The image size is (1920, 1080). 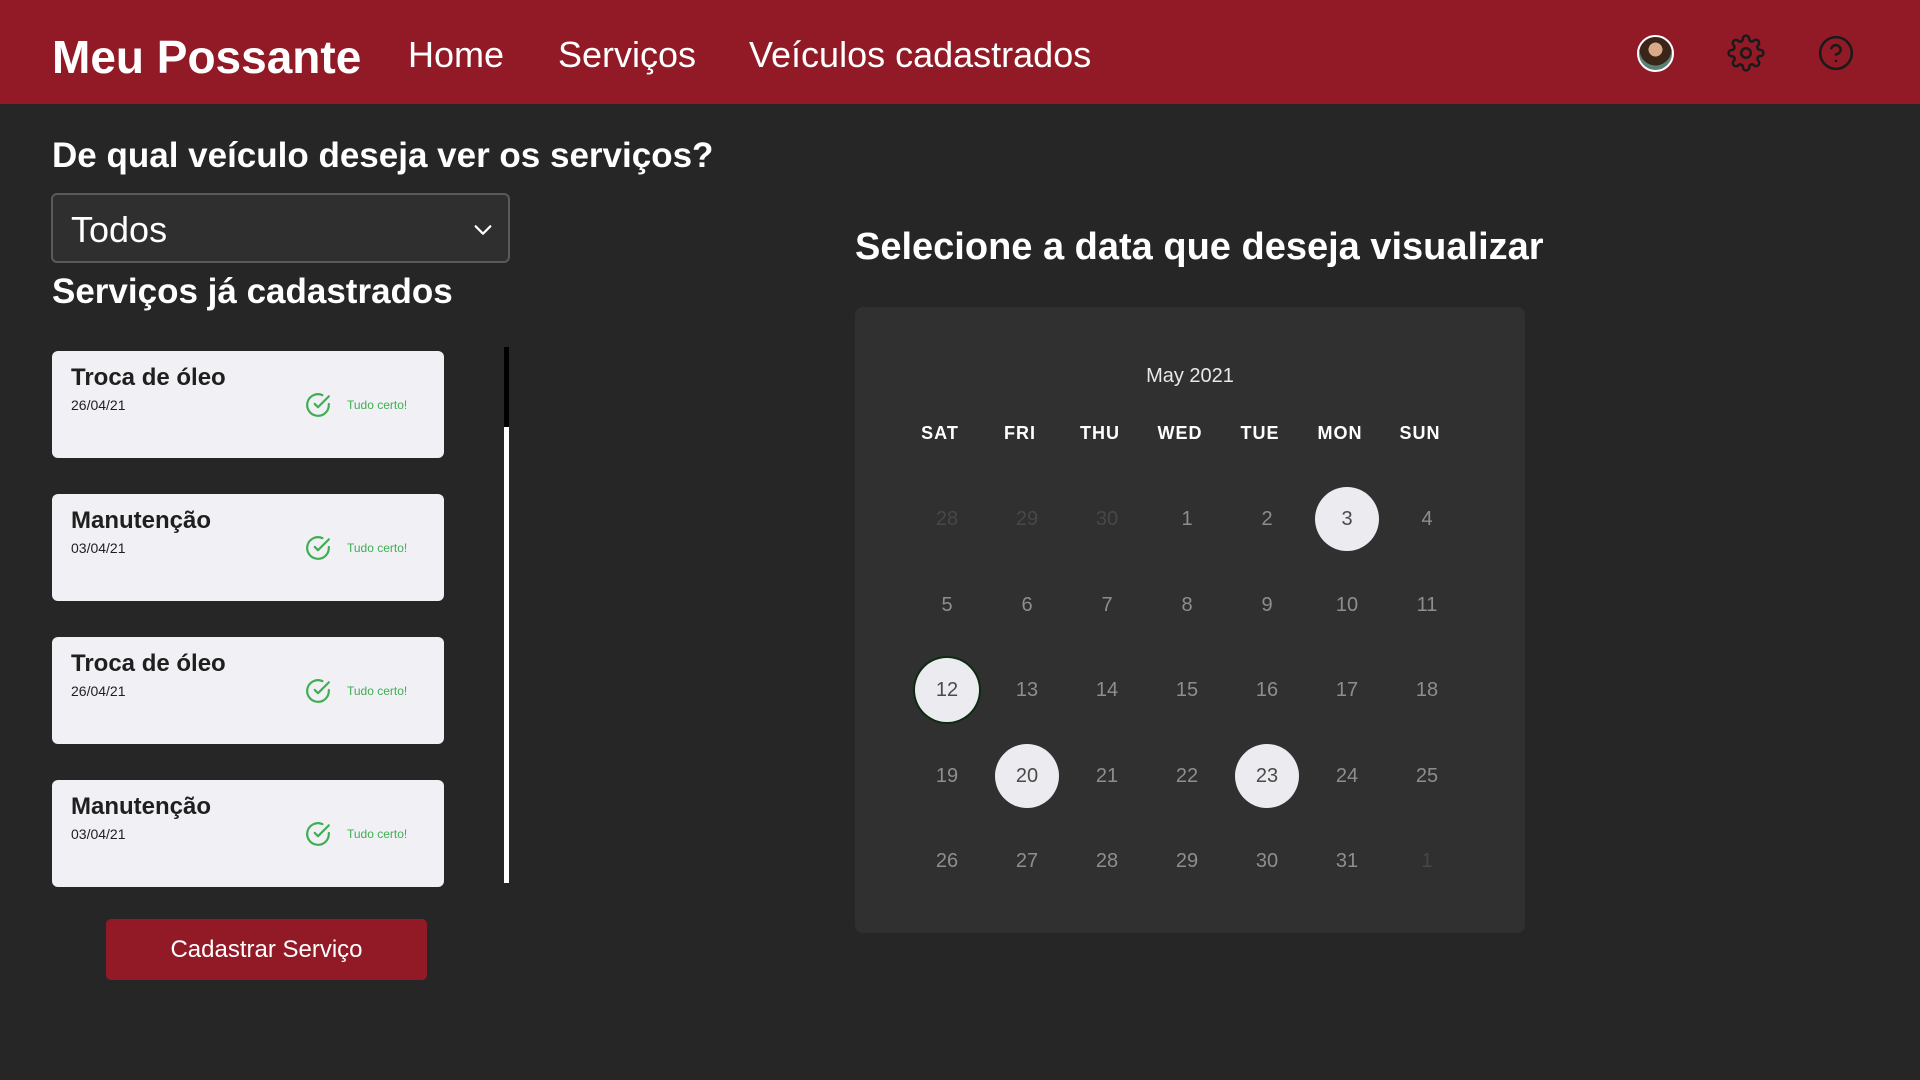 I want to click on calendar-month-label: May 2021, so click(x=1190, y=376).